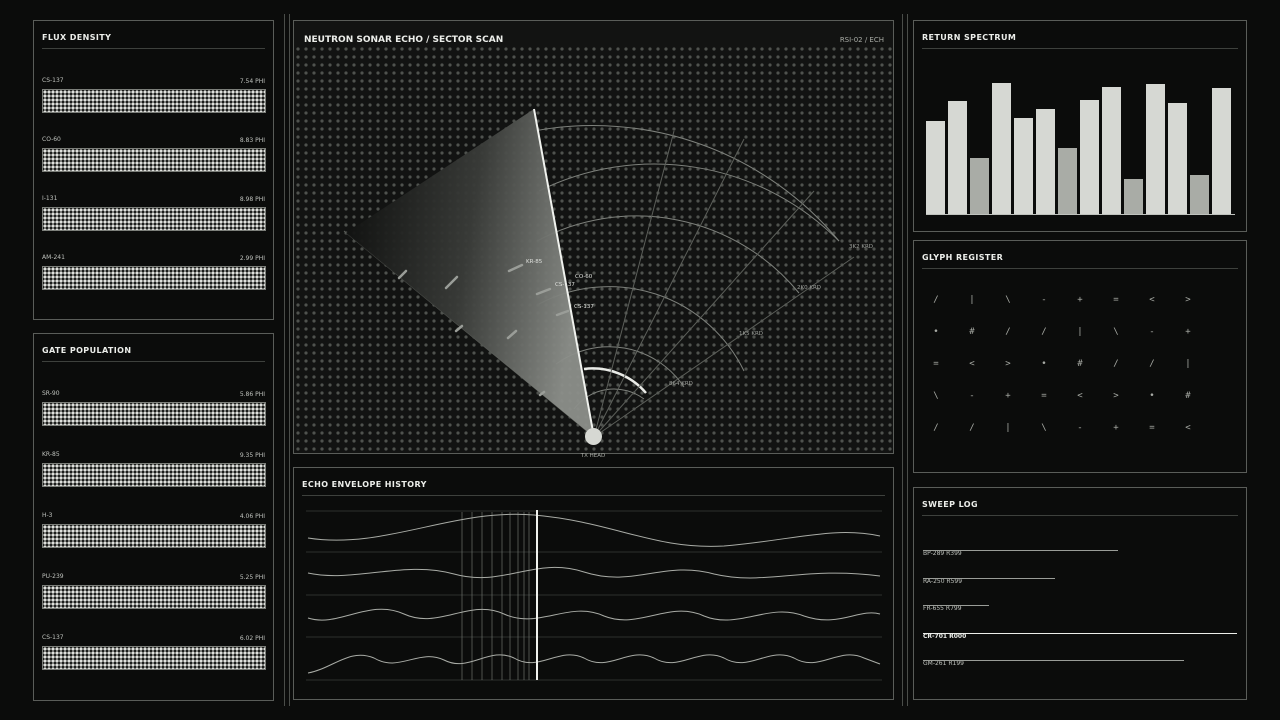 The width and height of the screenshot is (1280, 720). I want to click on log-entry: GM-261 R199, so click(1053, 659).